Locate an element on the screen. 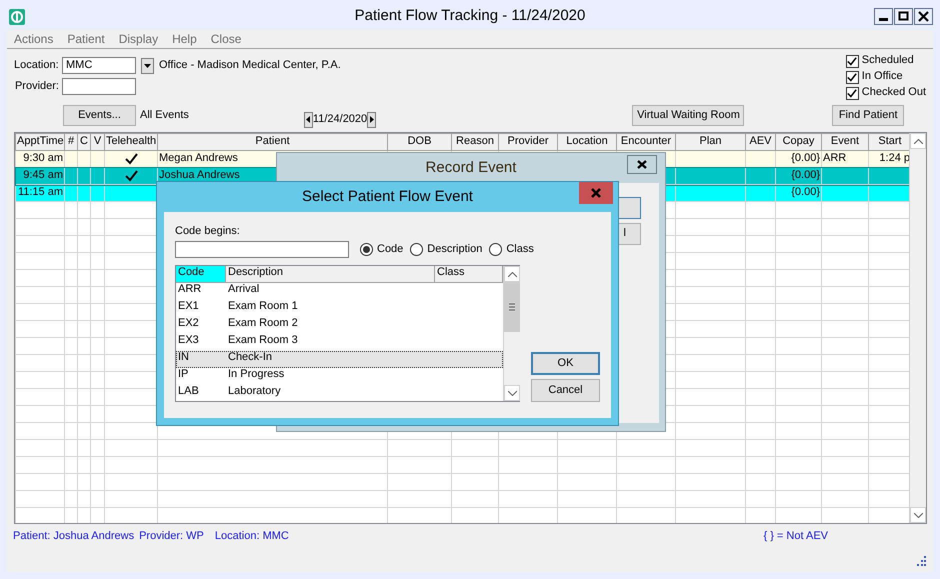  right-arrow-icon is located at coordinates (372, 119).